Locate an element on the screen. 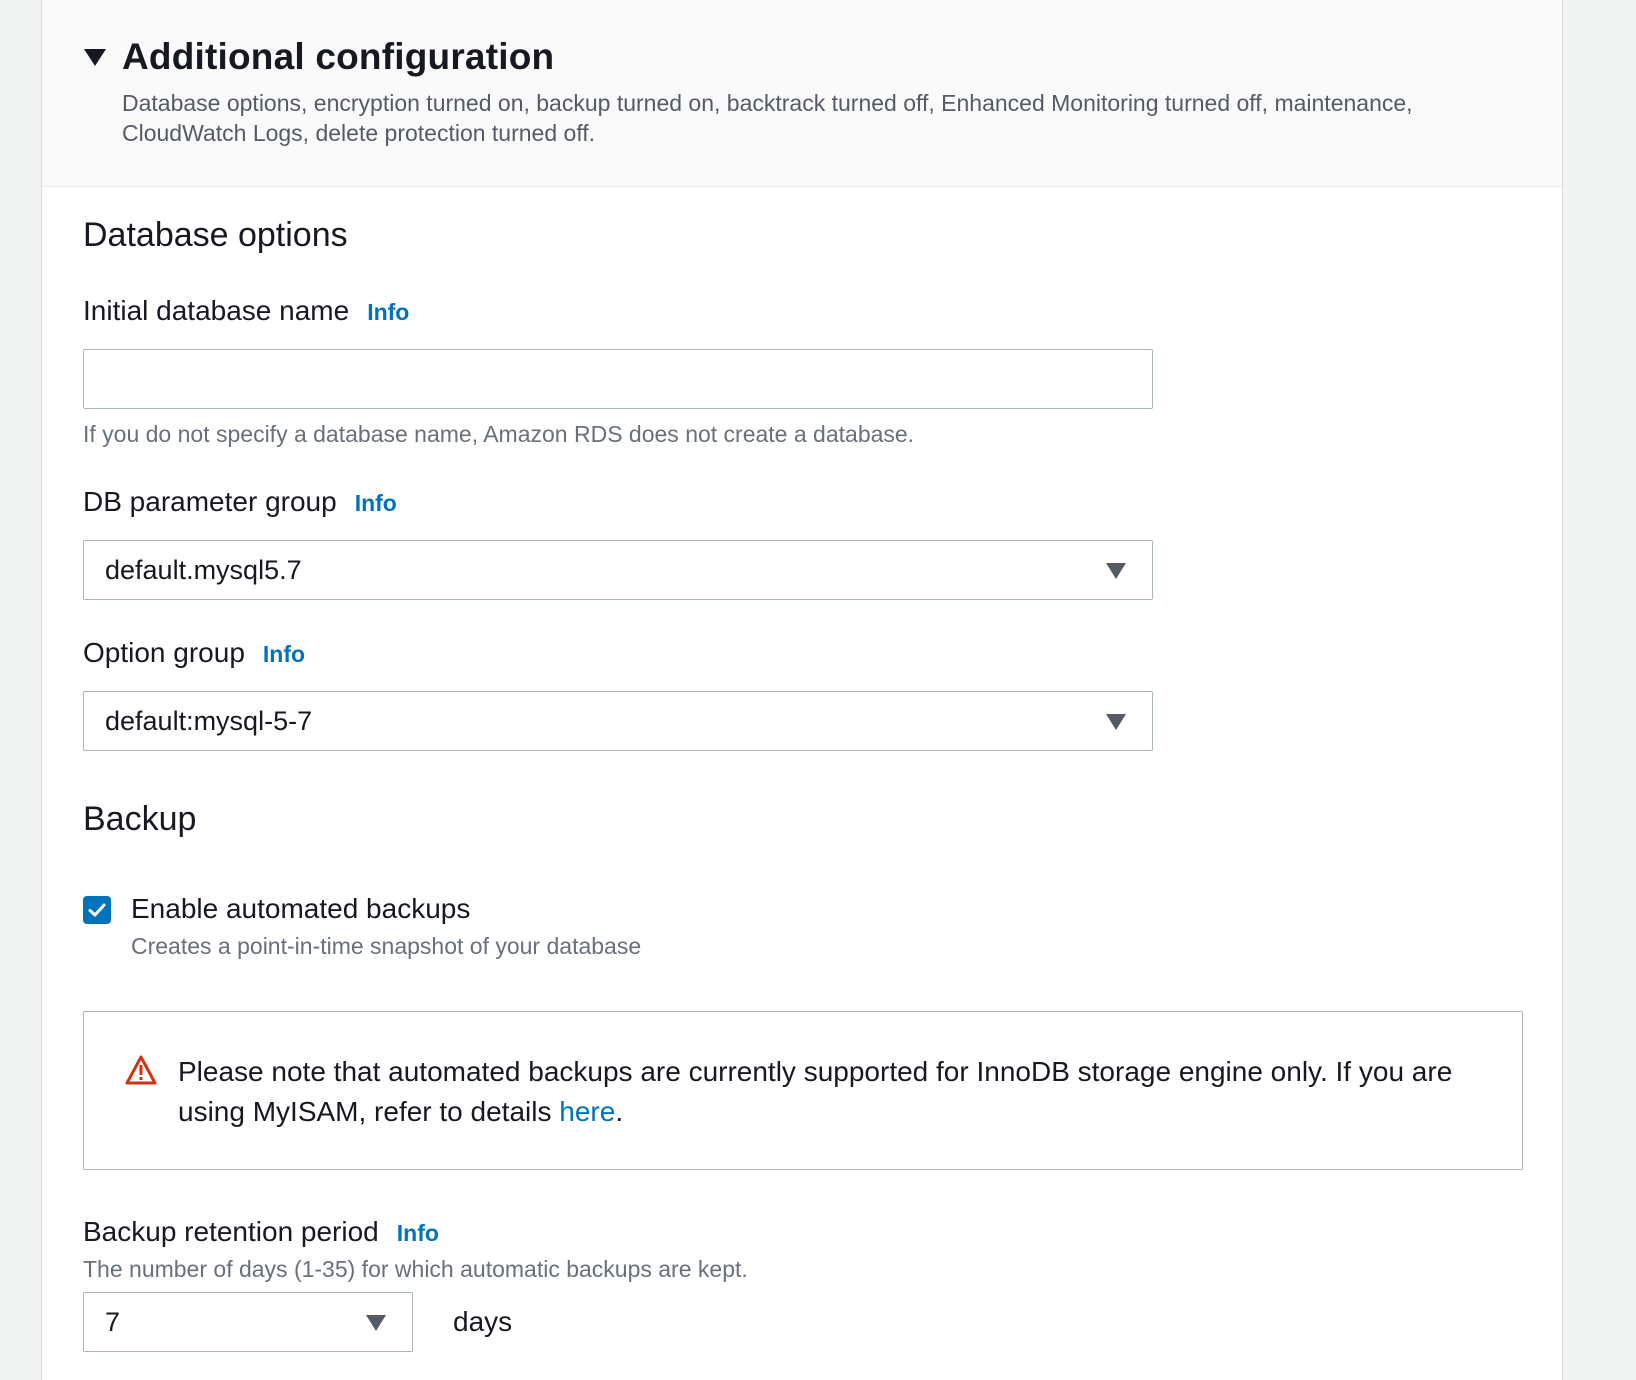 The image size is (1636, 1380). retention-unit-label: days is located at coordinates (483, 1321).